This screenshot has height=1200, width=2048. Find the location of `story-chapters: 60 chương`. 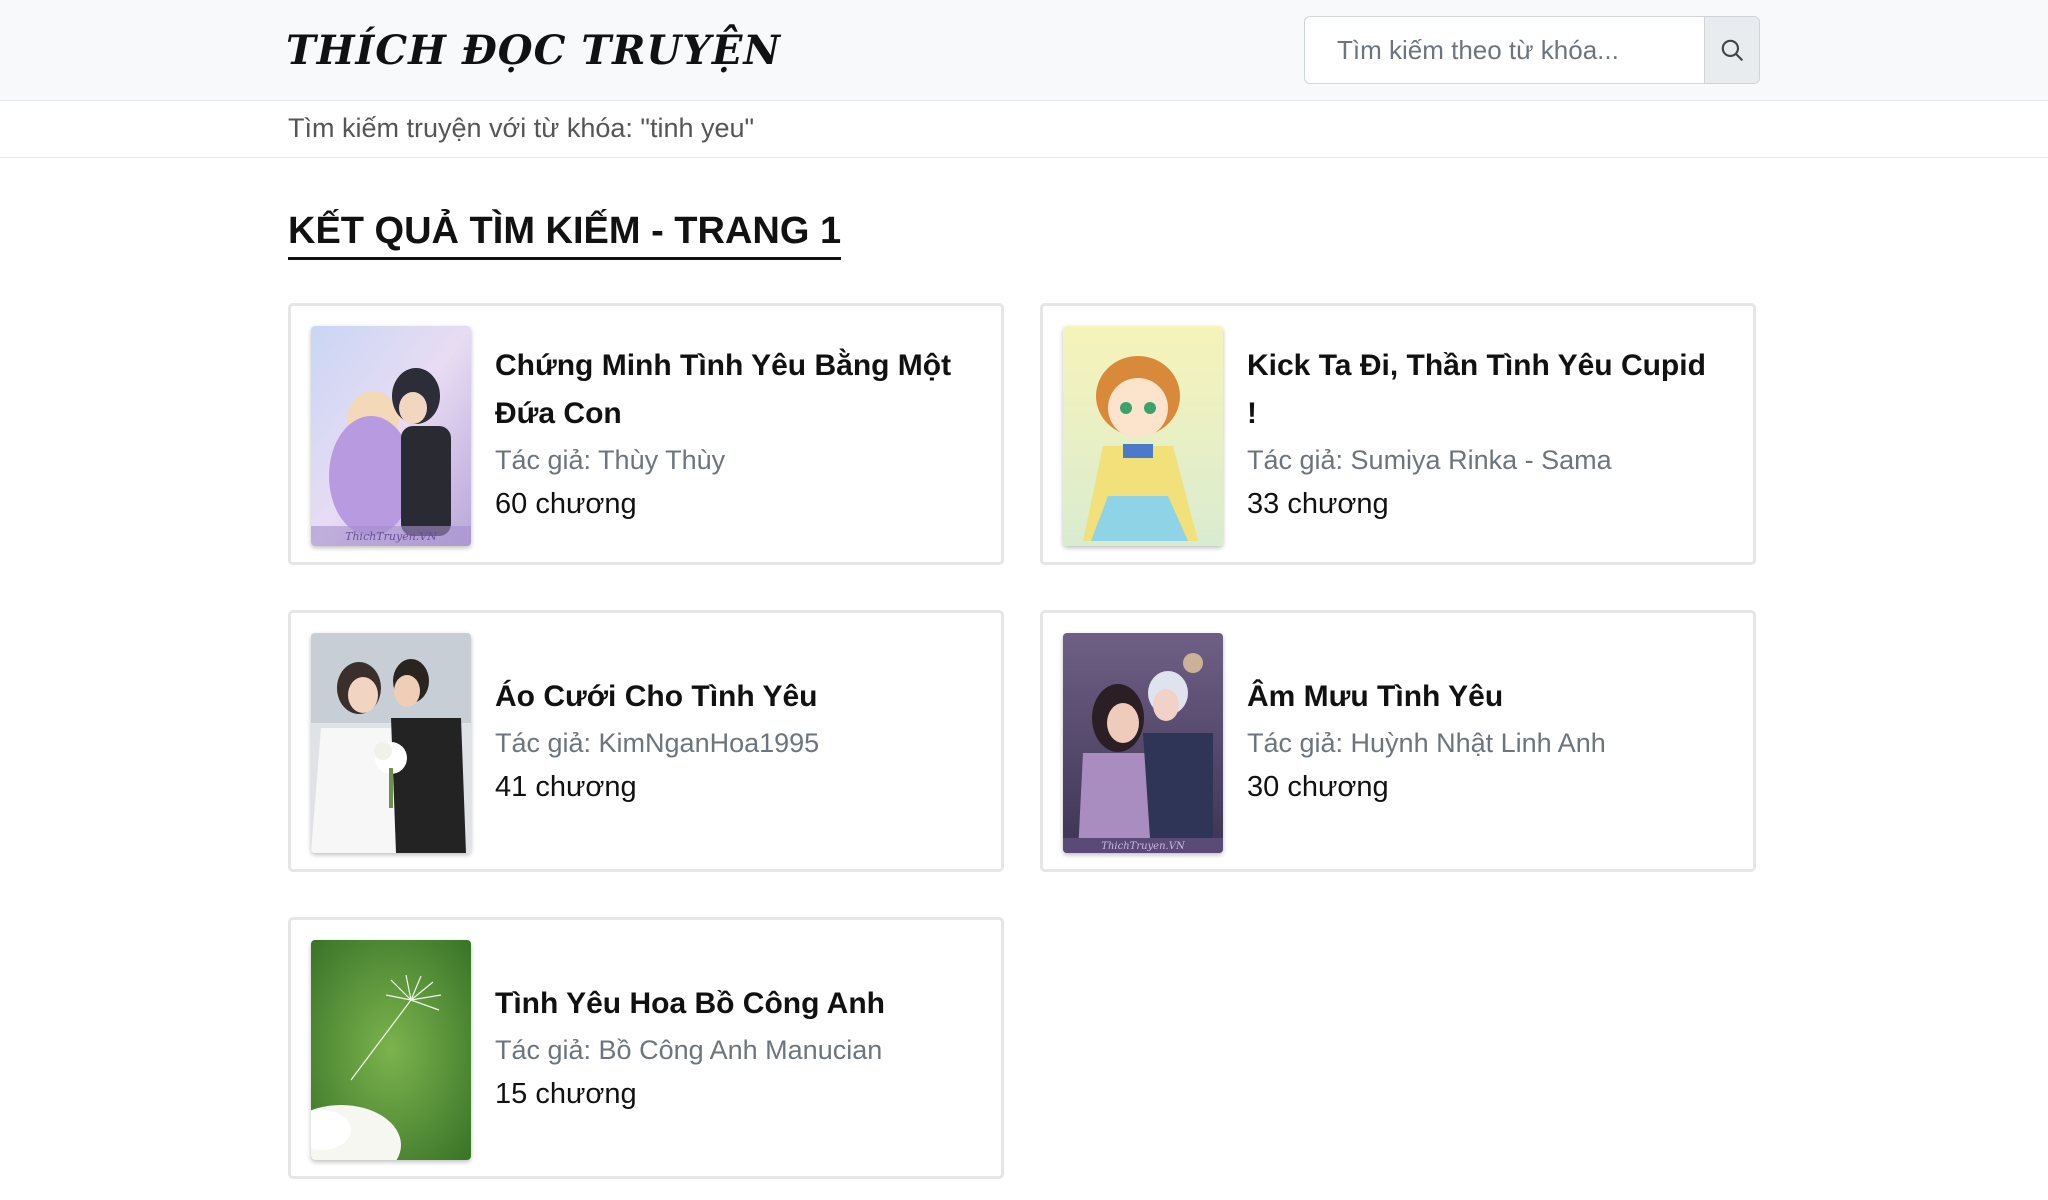

story-chapters: 60 chương is located at coordinates (566, 504).